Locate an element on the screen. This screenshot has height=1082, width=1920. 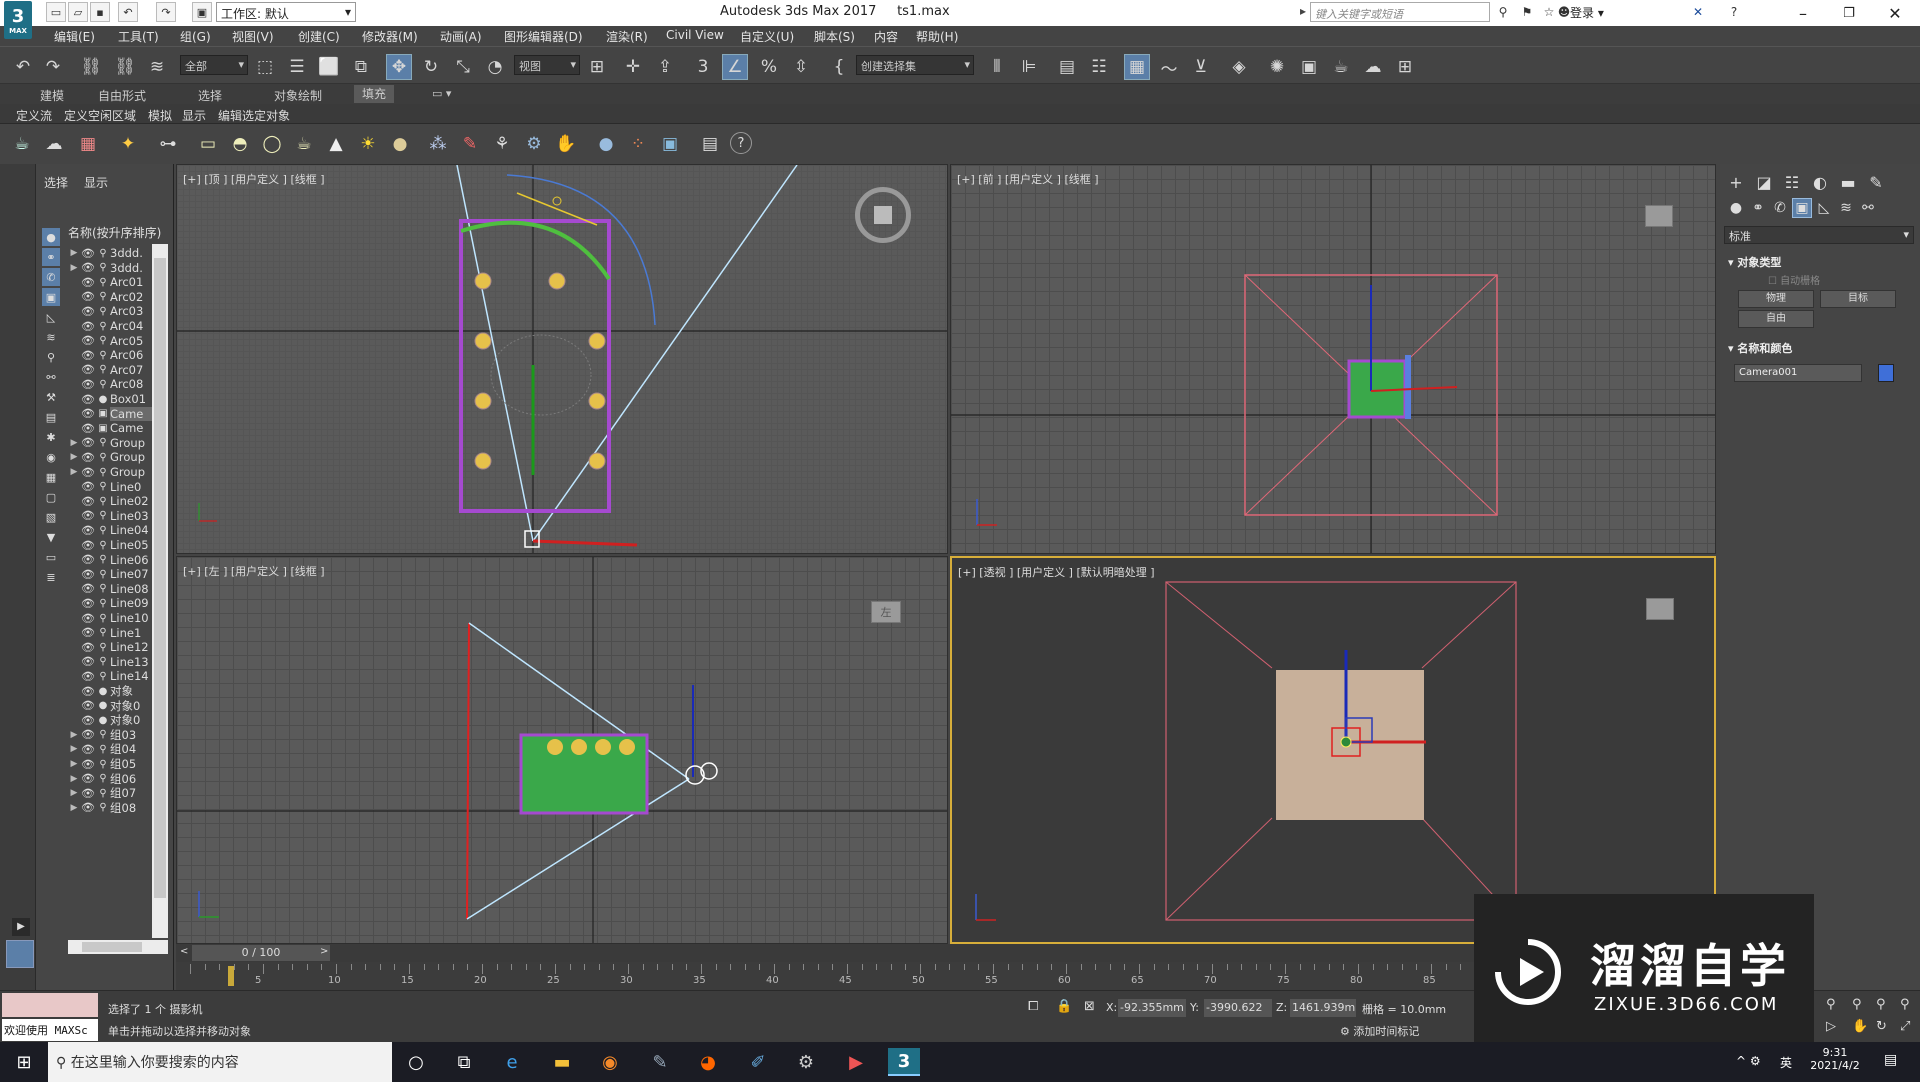
helper-icon: ⊶ is located at coordinates (168, 144).